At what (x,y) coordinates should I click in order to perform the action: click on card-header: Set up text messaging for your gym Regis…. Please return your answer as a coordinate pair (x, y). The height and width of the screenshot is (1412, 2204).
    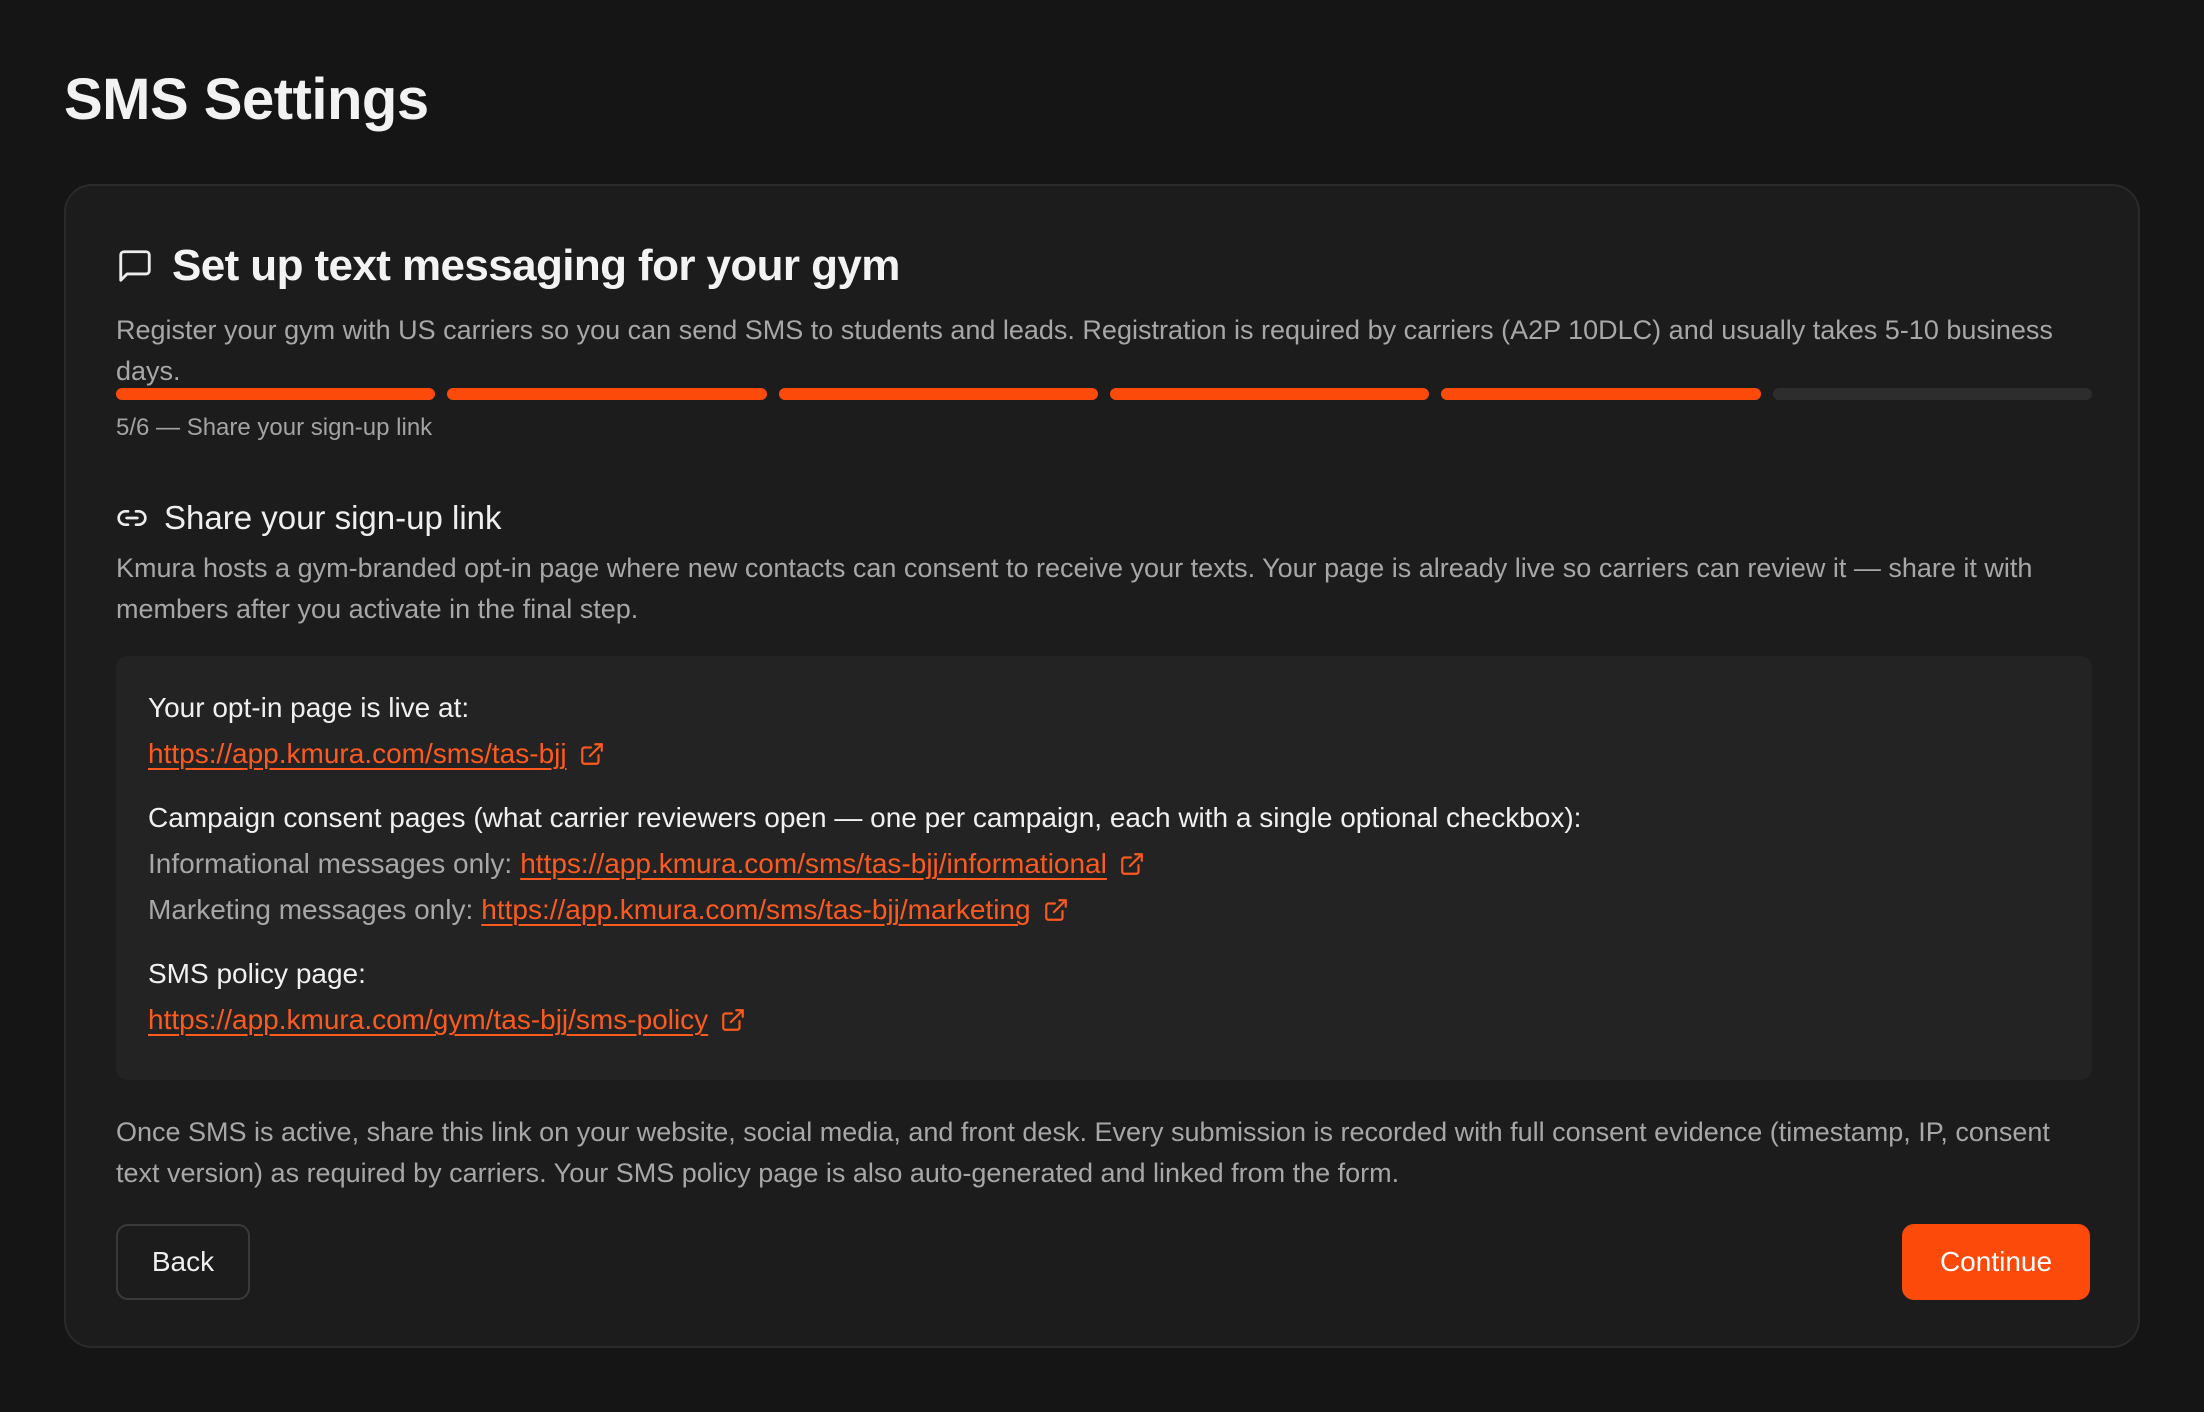
    Looking at the image, I should click on (1104, 314).